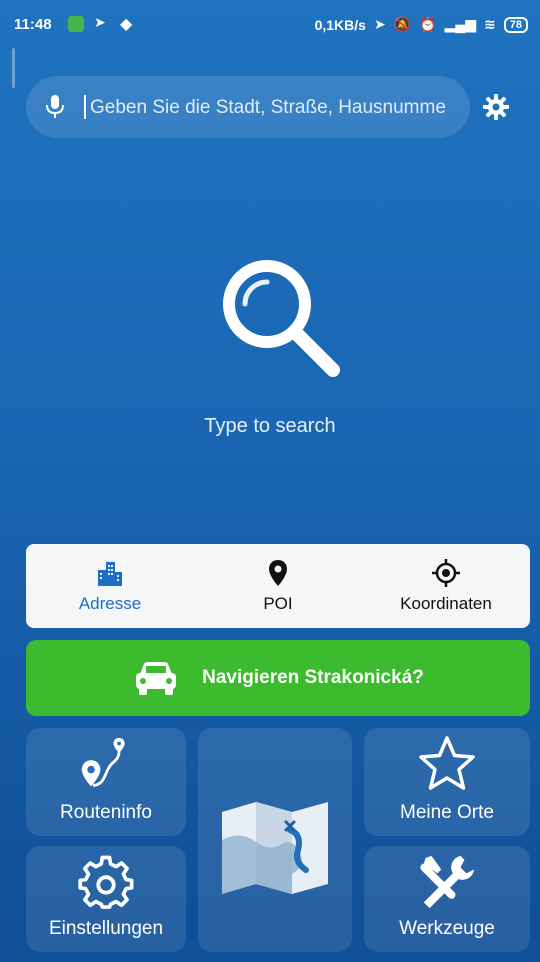  I want to click on meine-orte-tile: Meine Orte, so click(447, 782).